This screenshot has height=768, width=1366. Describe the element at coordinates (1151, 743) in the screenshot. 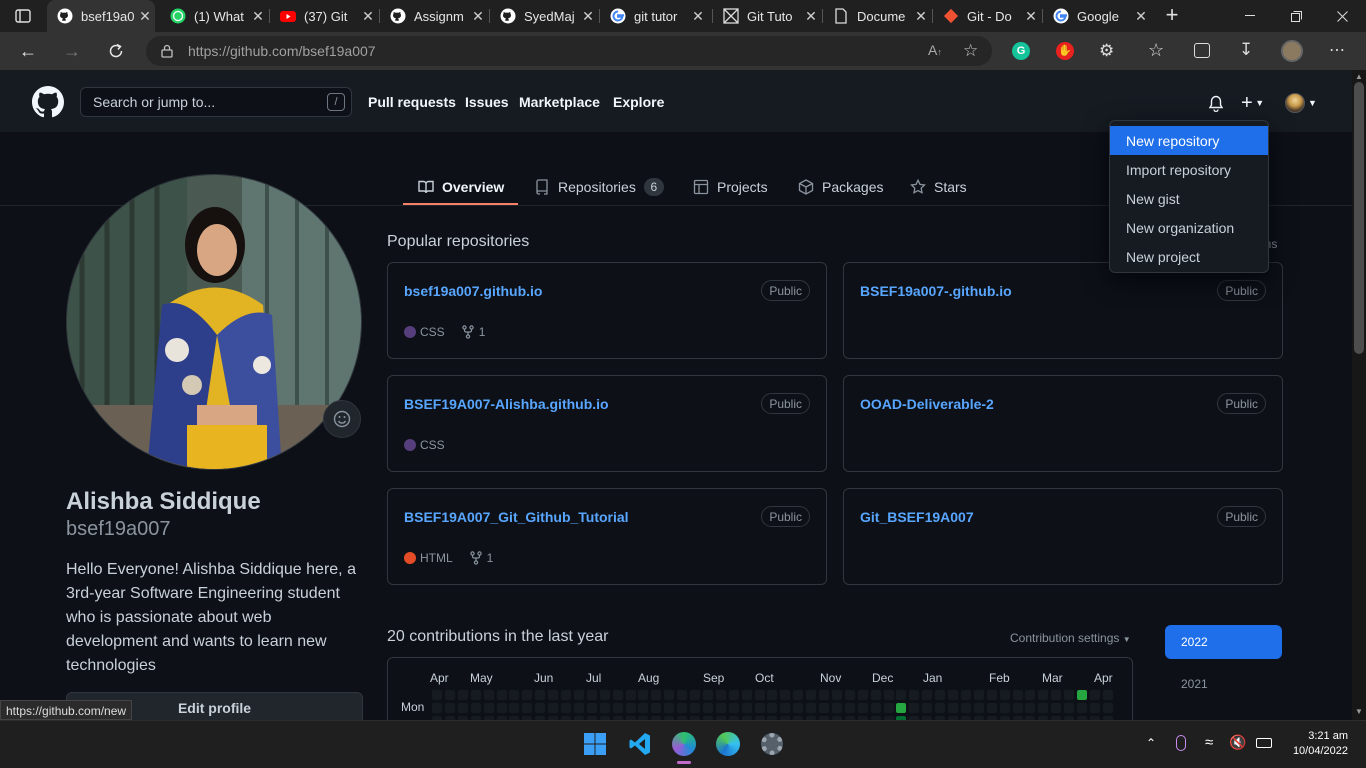

I see `show-hidden-icons-chevron-icon: ⌃` at that location.